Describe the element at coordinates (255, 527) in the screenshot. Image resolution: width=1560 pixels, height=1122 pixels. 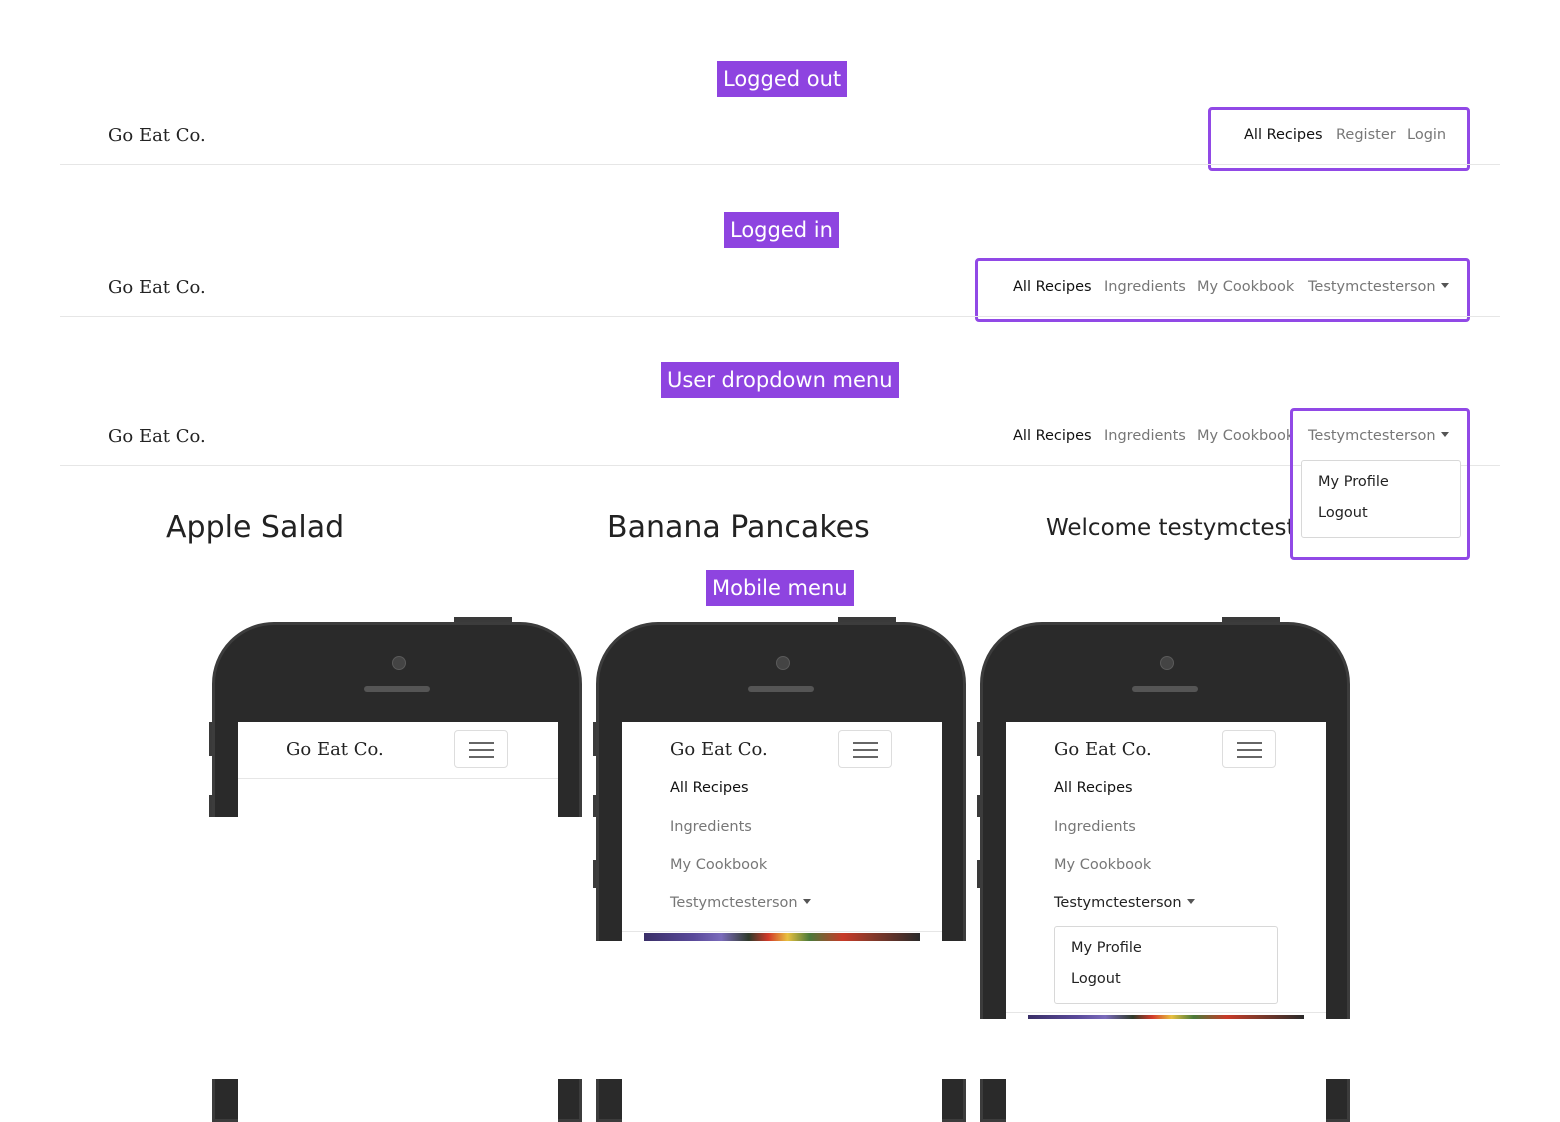
I see `recipe-card-title: Apple Salad` at that location.